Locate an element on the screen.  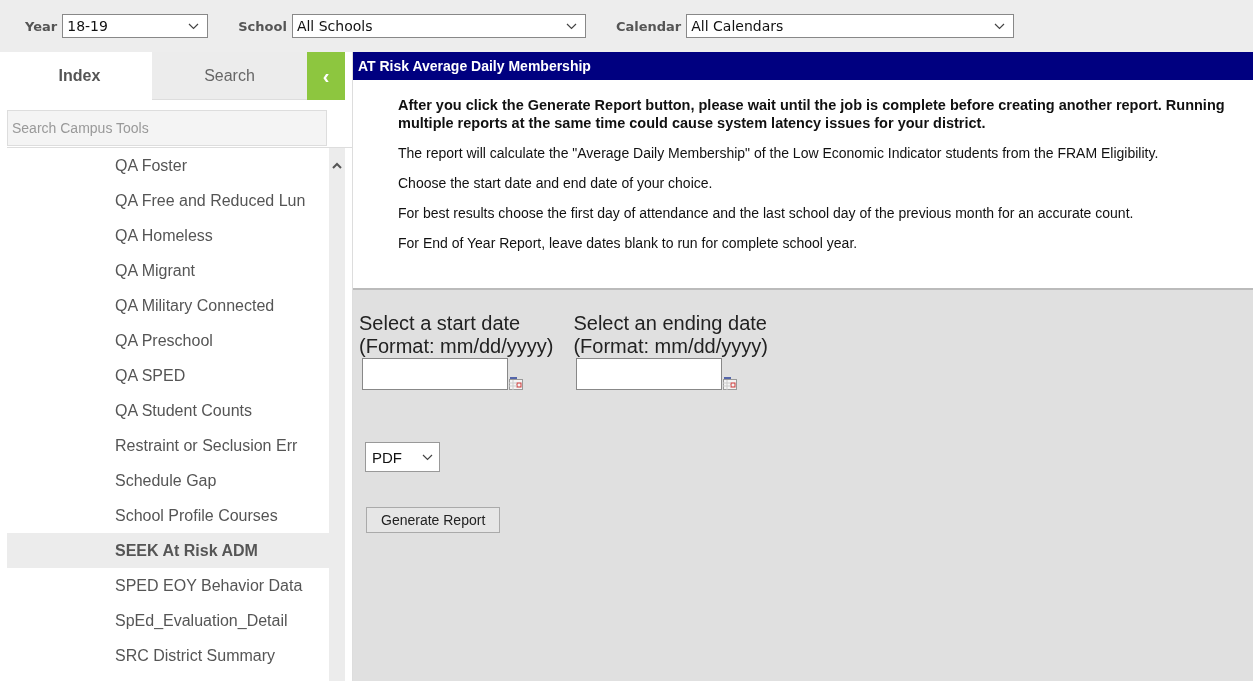
tool-list-item: Restraint or Seclusion Err is located at coordinates (168, 445).